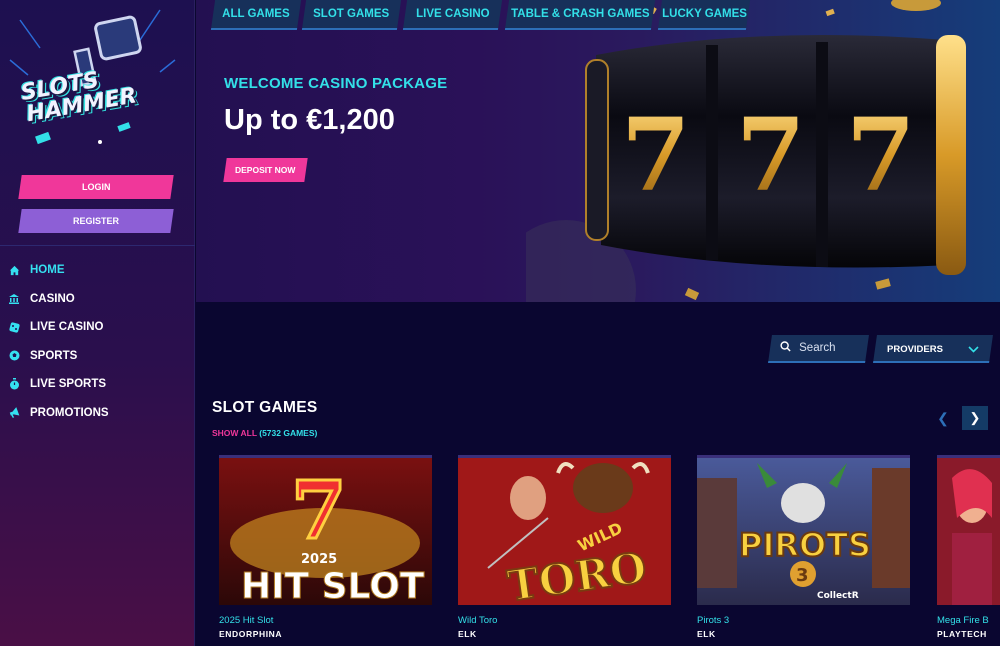 The height and width of the screenshot is (646, 1000). I want to click on chevron-down-icon, so click(973, 349).